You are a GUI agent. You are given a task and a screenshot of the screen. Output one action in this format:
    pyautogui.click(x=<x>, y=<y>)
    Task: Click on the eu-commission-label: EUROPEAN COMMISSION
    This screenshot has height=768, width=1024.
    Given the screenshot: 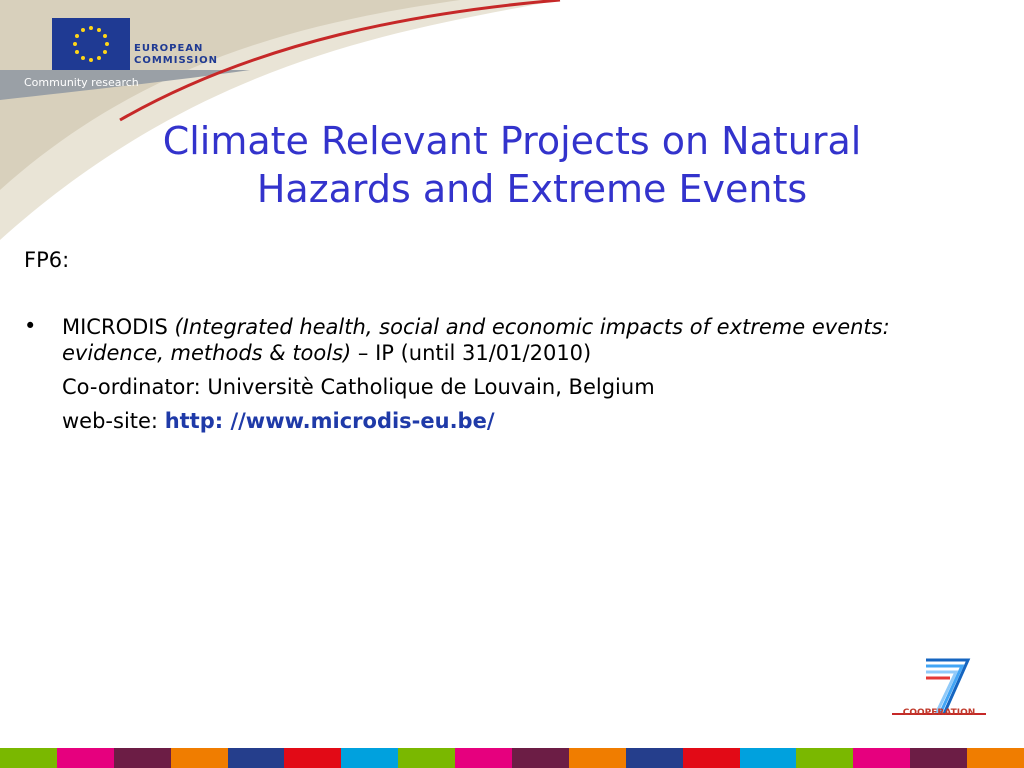 What is the action you would take?
    pyautogui.click(x=176, y=55)
    